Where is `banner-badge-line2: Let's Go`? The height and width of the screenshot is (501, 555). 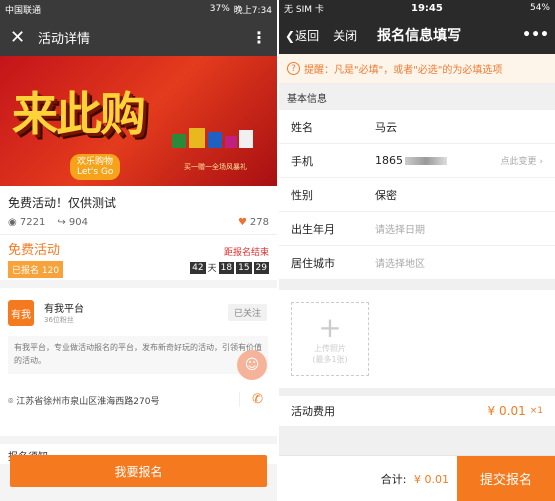
banner-badge-line2: Let's Go is located at coordinates (95, 172).